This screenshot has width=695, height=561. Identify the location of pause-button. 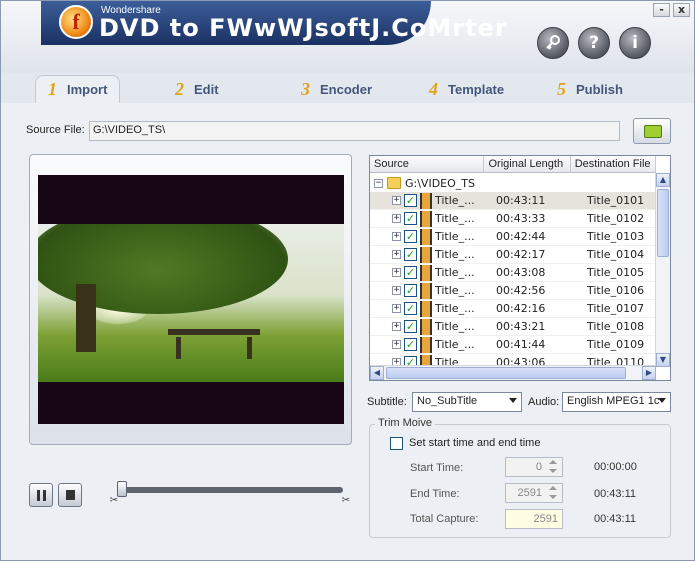
(41, 495).